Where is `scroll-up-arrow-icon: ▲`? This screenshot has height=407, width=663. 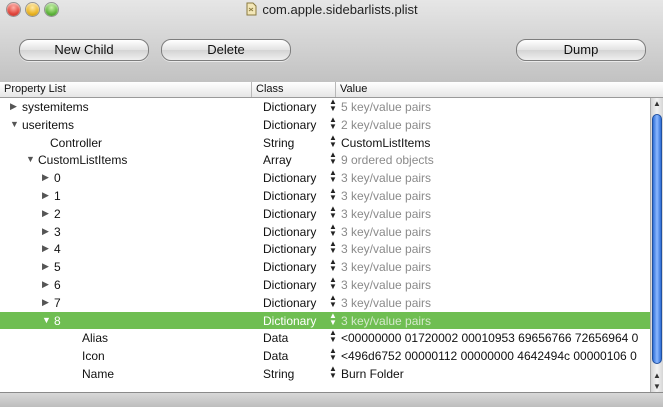
scroll-up-arrow-icon: ▲ is located at coordinates (657, 375).